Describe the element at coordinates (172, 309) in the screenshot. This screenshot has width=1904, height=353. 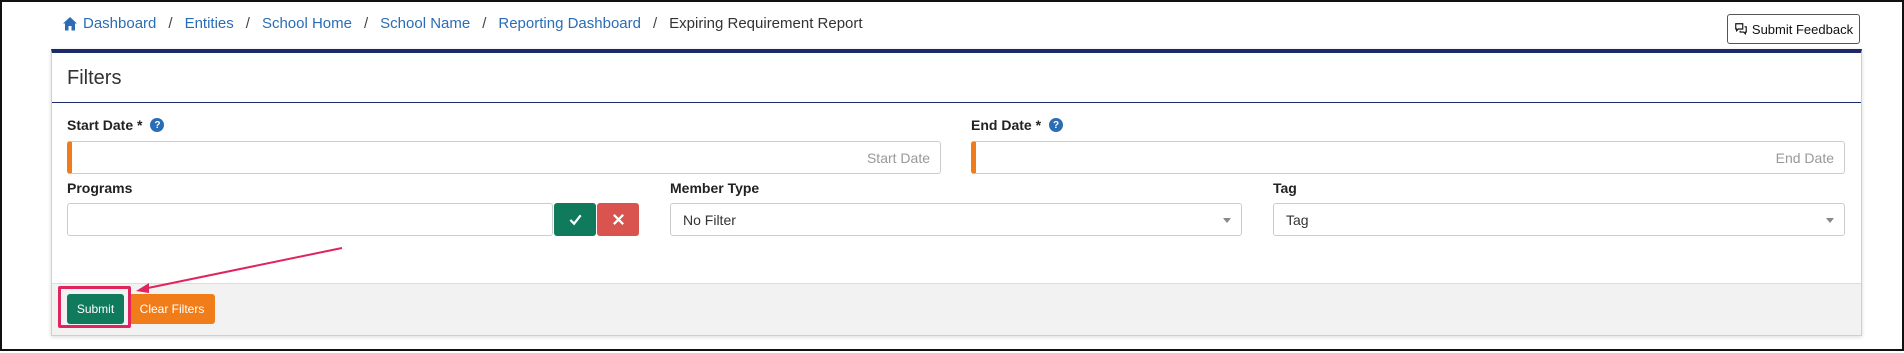
I see `clear-filters-button: Clear Filters` at that location.